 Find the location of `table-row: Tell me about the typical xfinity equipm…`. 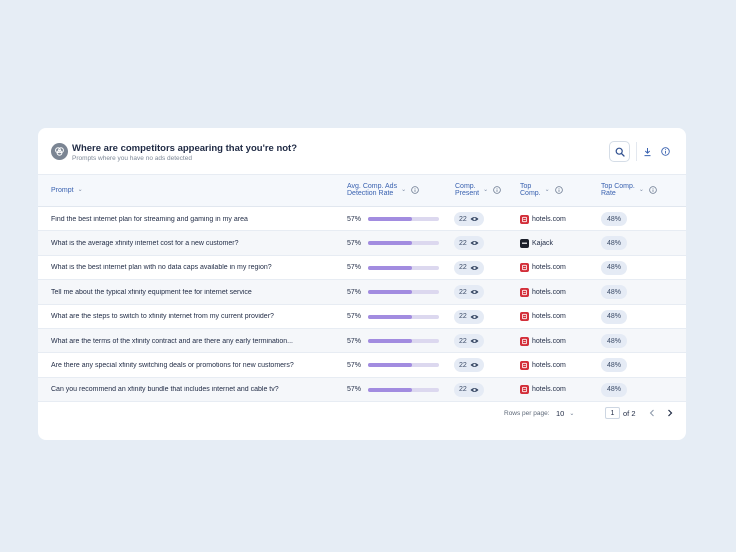

table-row: Tell me about the typical xfinity equipm… is located at coordinates (362, 292).